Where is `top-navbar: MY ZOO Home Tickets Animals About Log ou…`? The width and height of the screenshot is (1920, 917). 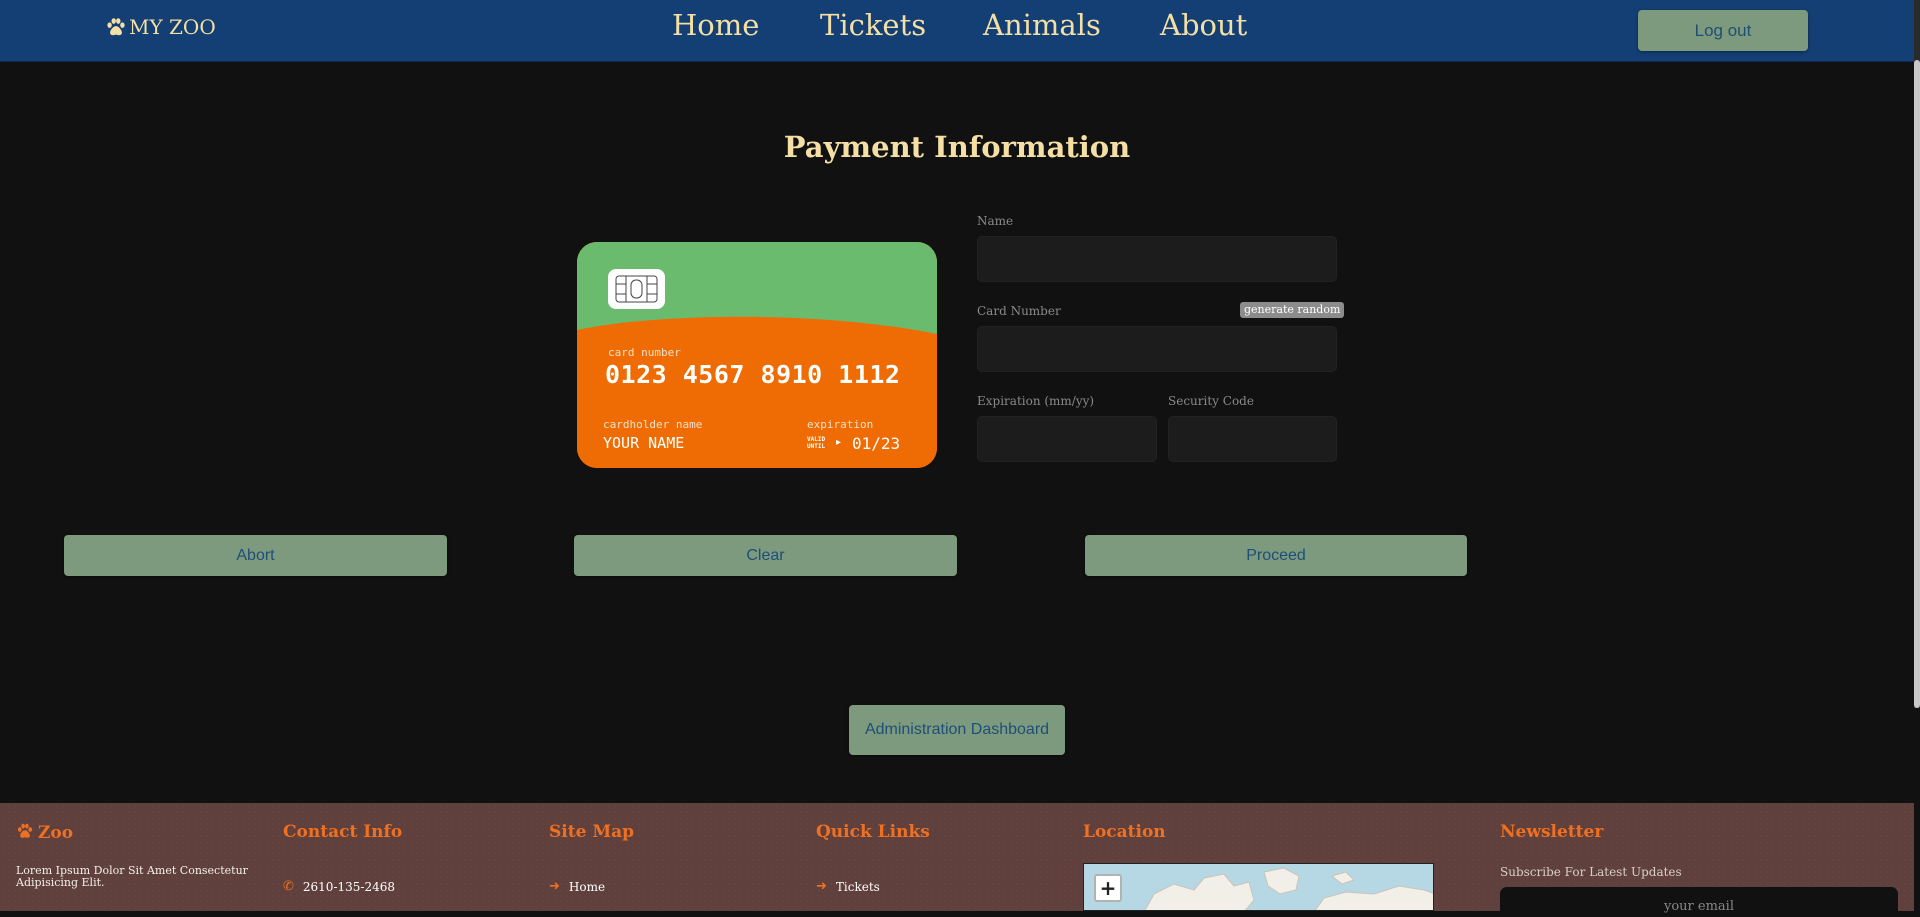 top-navbar: MY ZOO Home Tickets Animals About Log ou… is located at coordinates (960, 30).